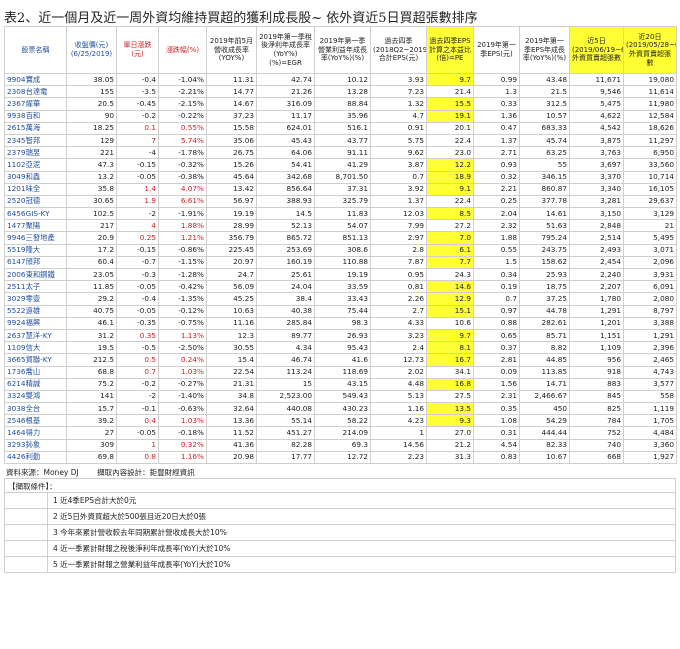 Image resolution: width=680 pixels, height=649 pixels. Describe the element at coordinates (450, 445) in the screenshot. I see `cell-pe-ratio: 21.2` at that location.